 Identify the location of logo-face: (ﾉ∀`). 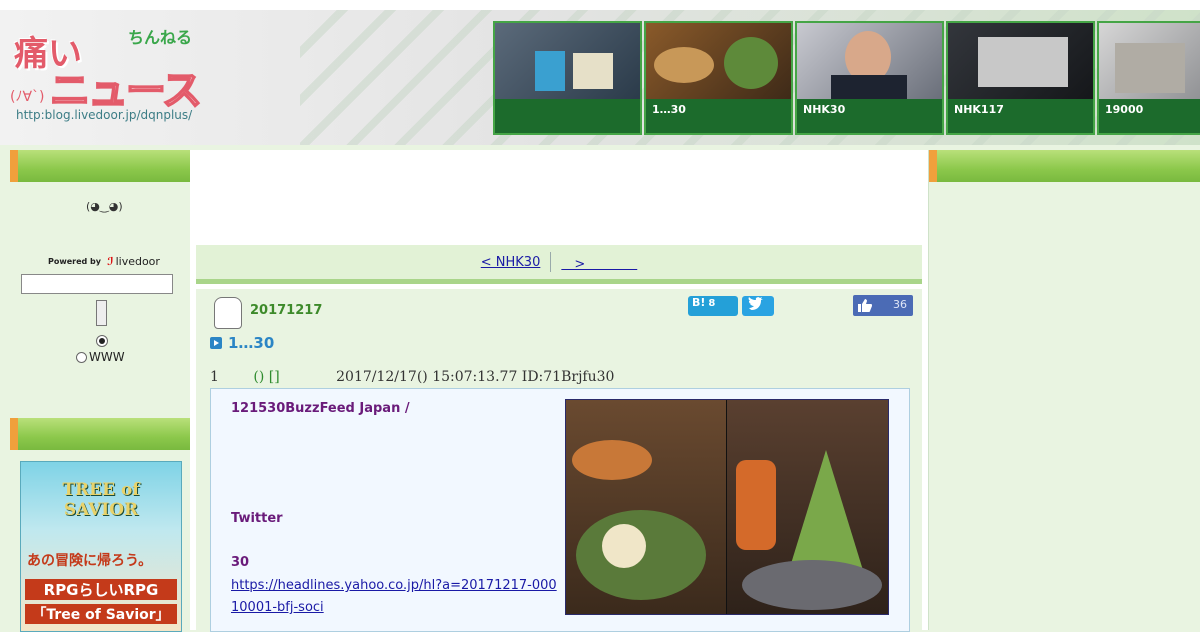
(27, 97).